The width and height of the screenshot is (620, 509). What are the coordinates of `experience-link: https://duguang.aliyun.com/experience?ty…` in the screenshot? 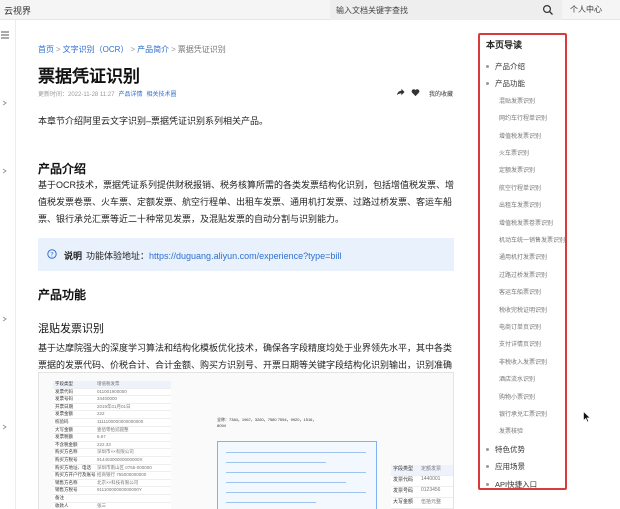 It's located at (245, 256).